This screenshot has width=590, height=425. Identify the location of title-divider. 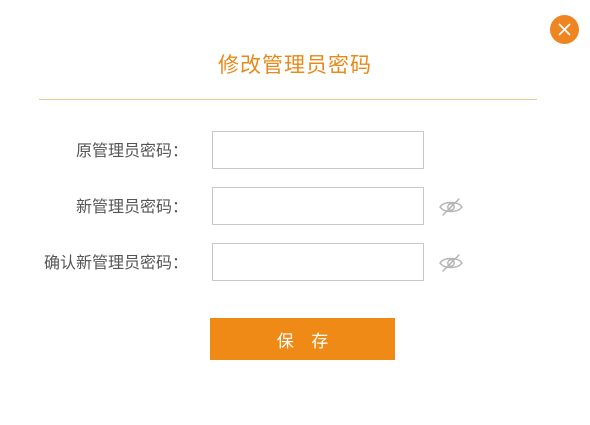
(288, 99).